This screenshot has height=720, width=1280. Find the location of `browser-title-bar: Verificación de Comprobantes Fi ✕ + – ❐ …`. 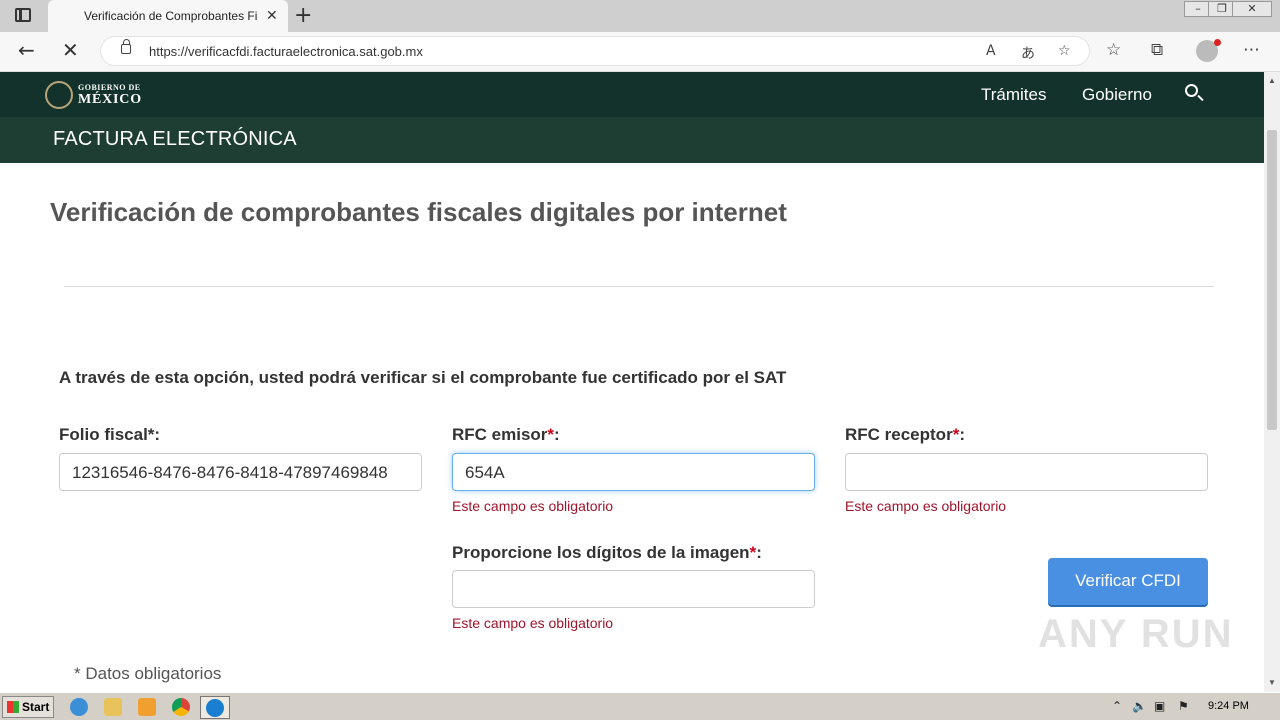

browser-title-bar: Verificación de Comprobantes Fi ✕ + – ❐ … is located at coordinates (640, 16).